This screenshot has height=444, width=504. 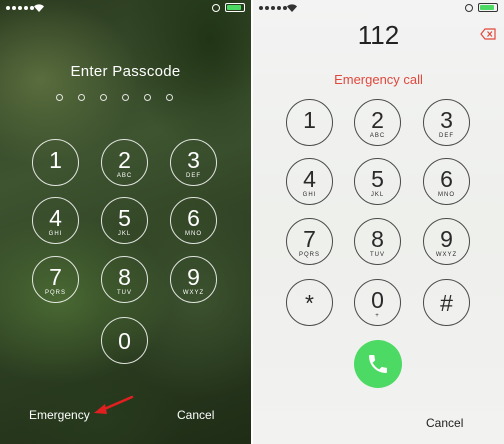 I want to click on phone-icon, so click(x=378, y=364).